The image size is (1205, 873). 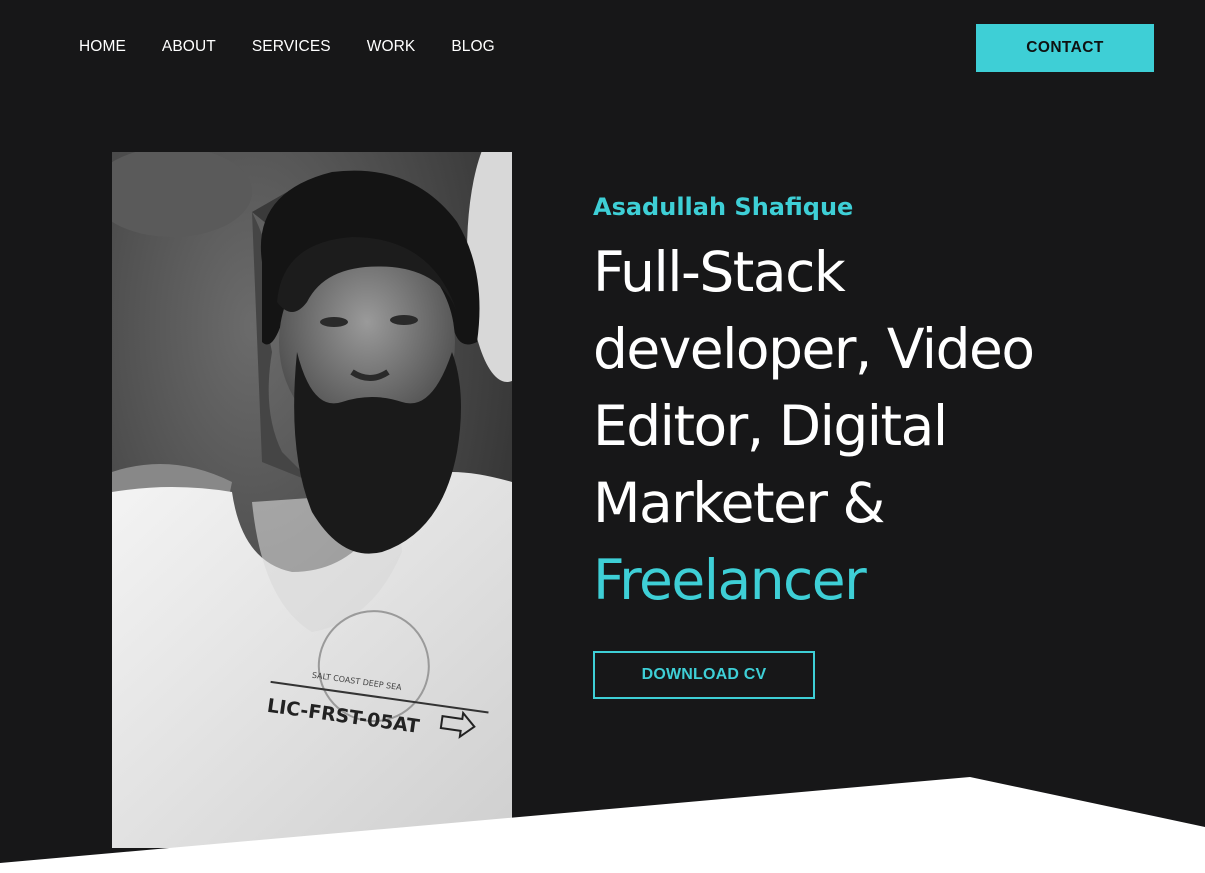 I want to click on nav-link-home: HOME, so click(x=102, y=47).